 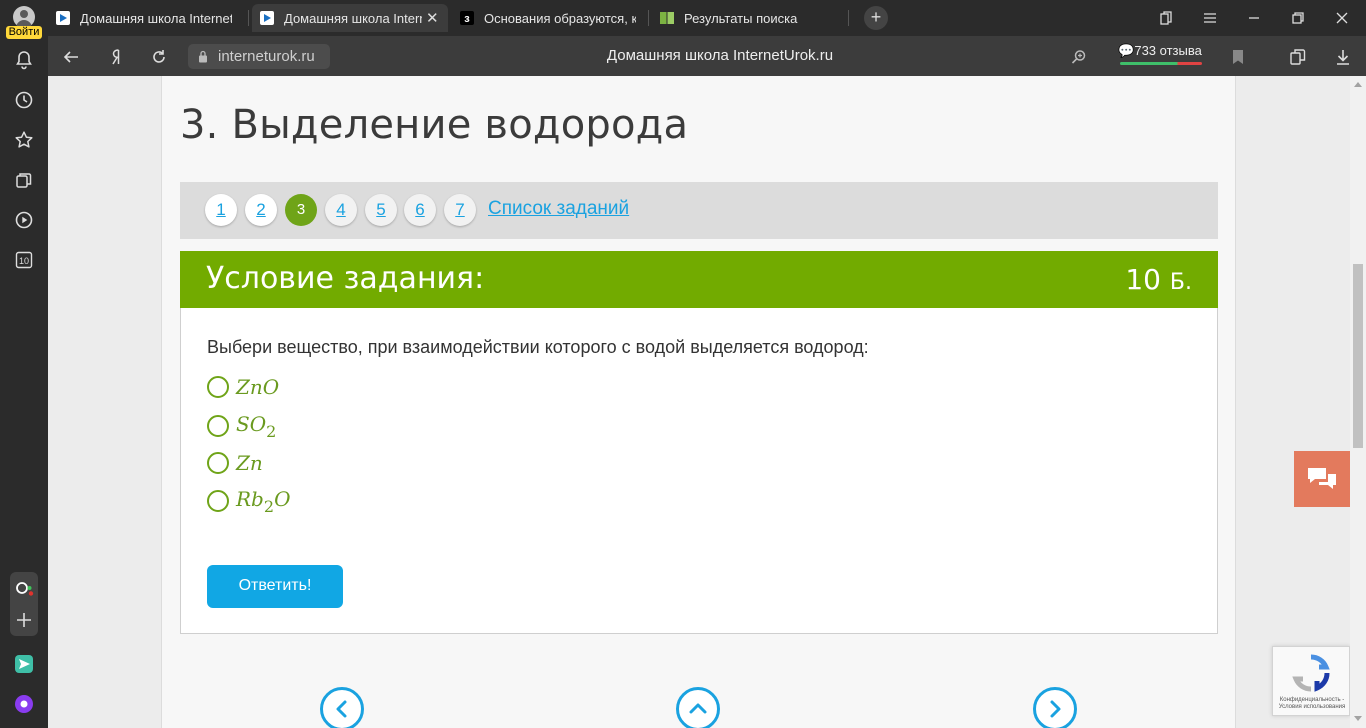 What do you see at coordinates (24, 364) in the screenshot?
I see `browser-sidebar: Войти 10` at bounding box center [24, 364].